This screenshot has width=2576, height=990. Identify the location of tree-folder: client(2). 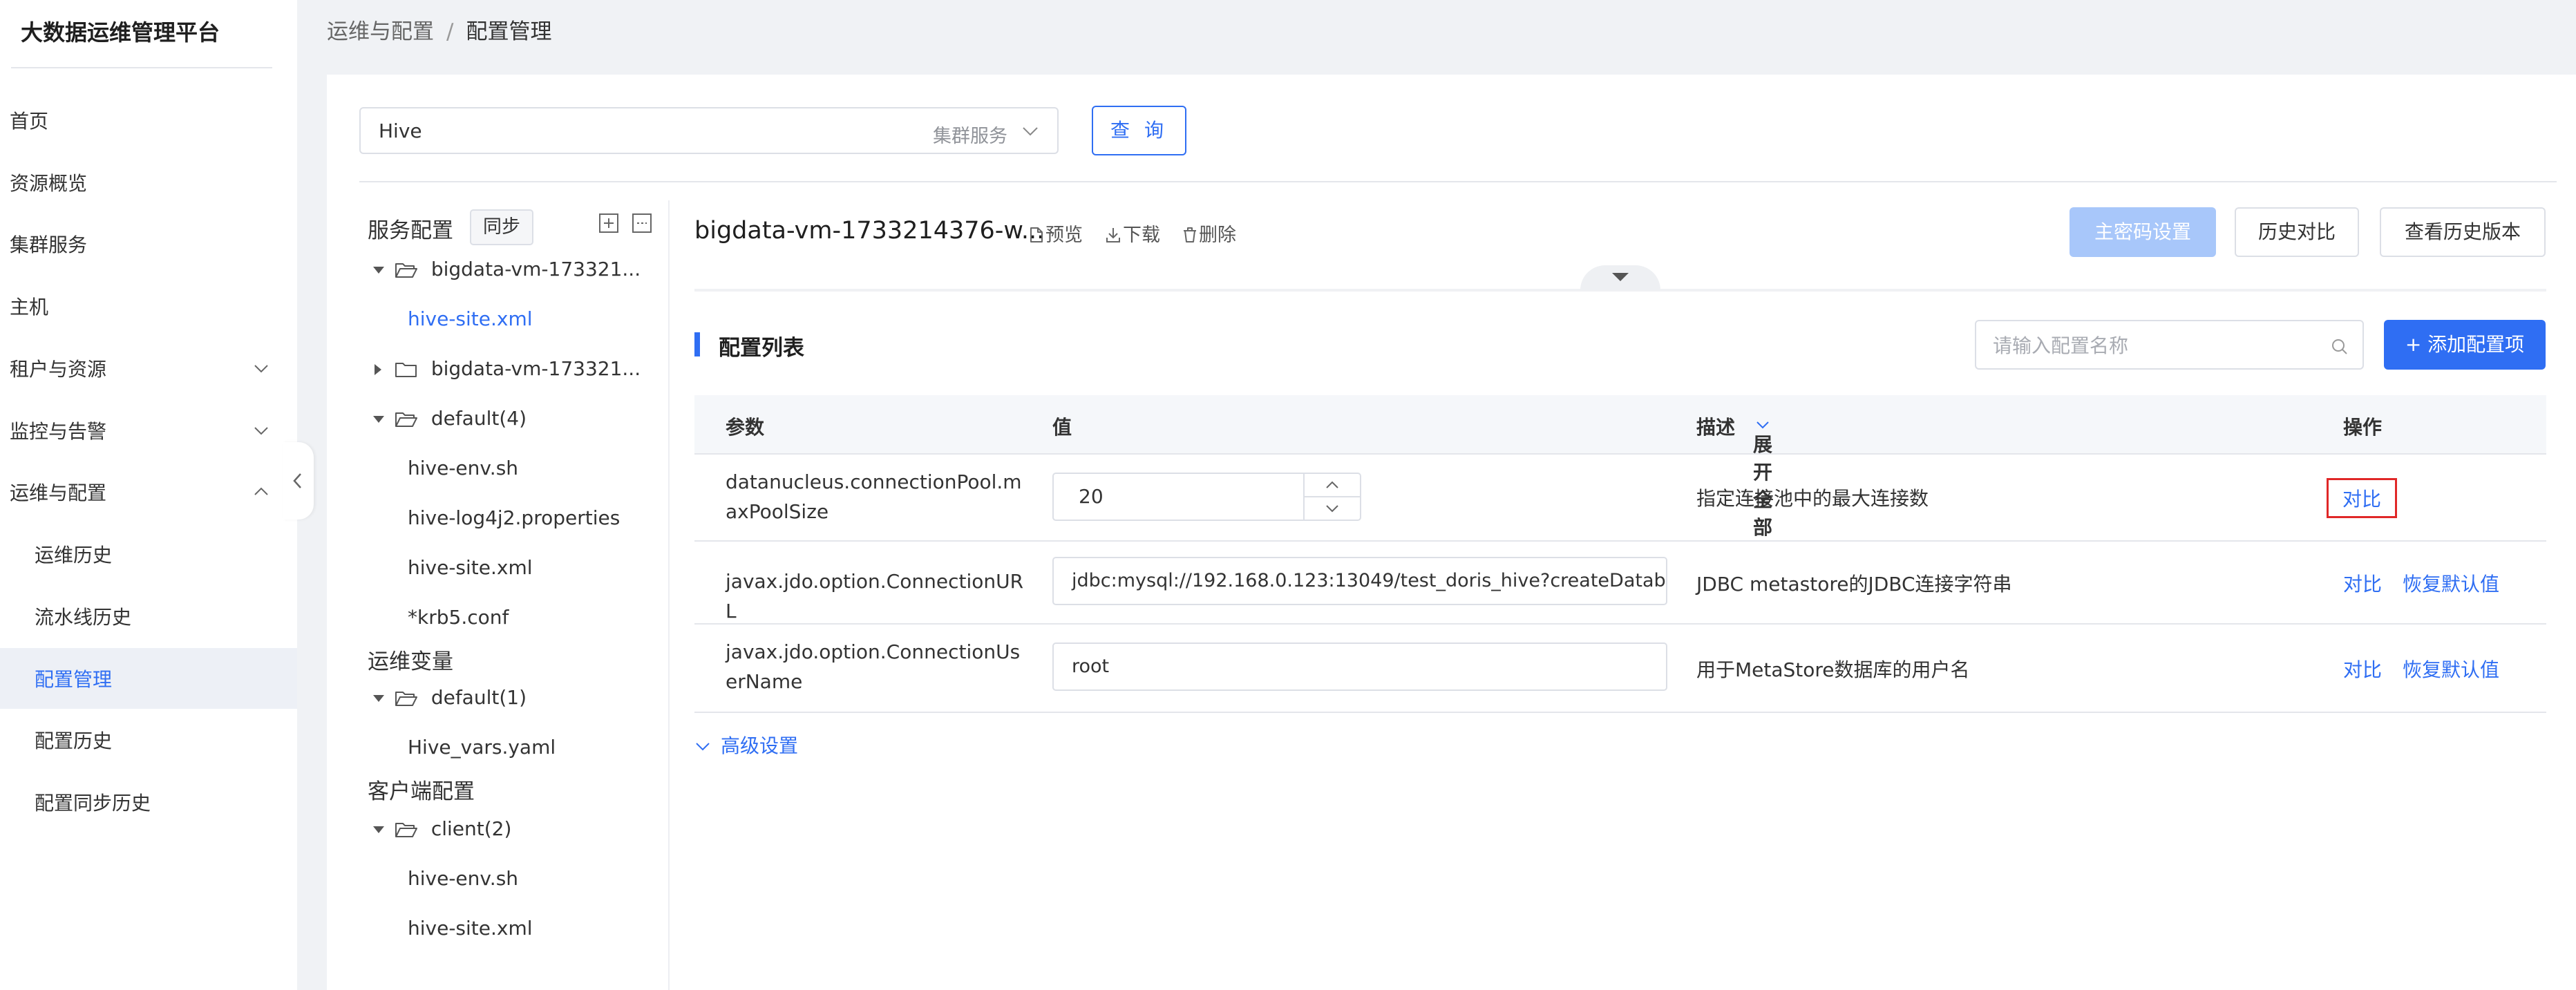
(442, 829).